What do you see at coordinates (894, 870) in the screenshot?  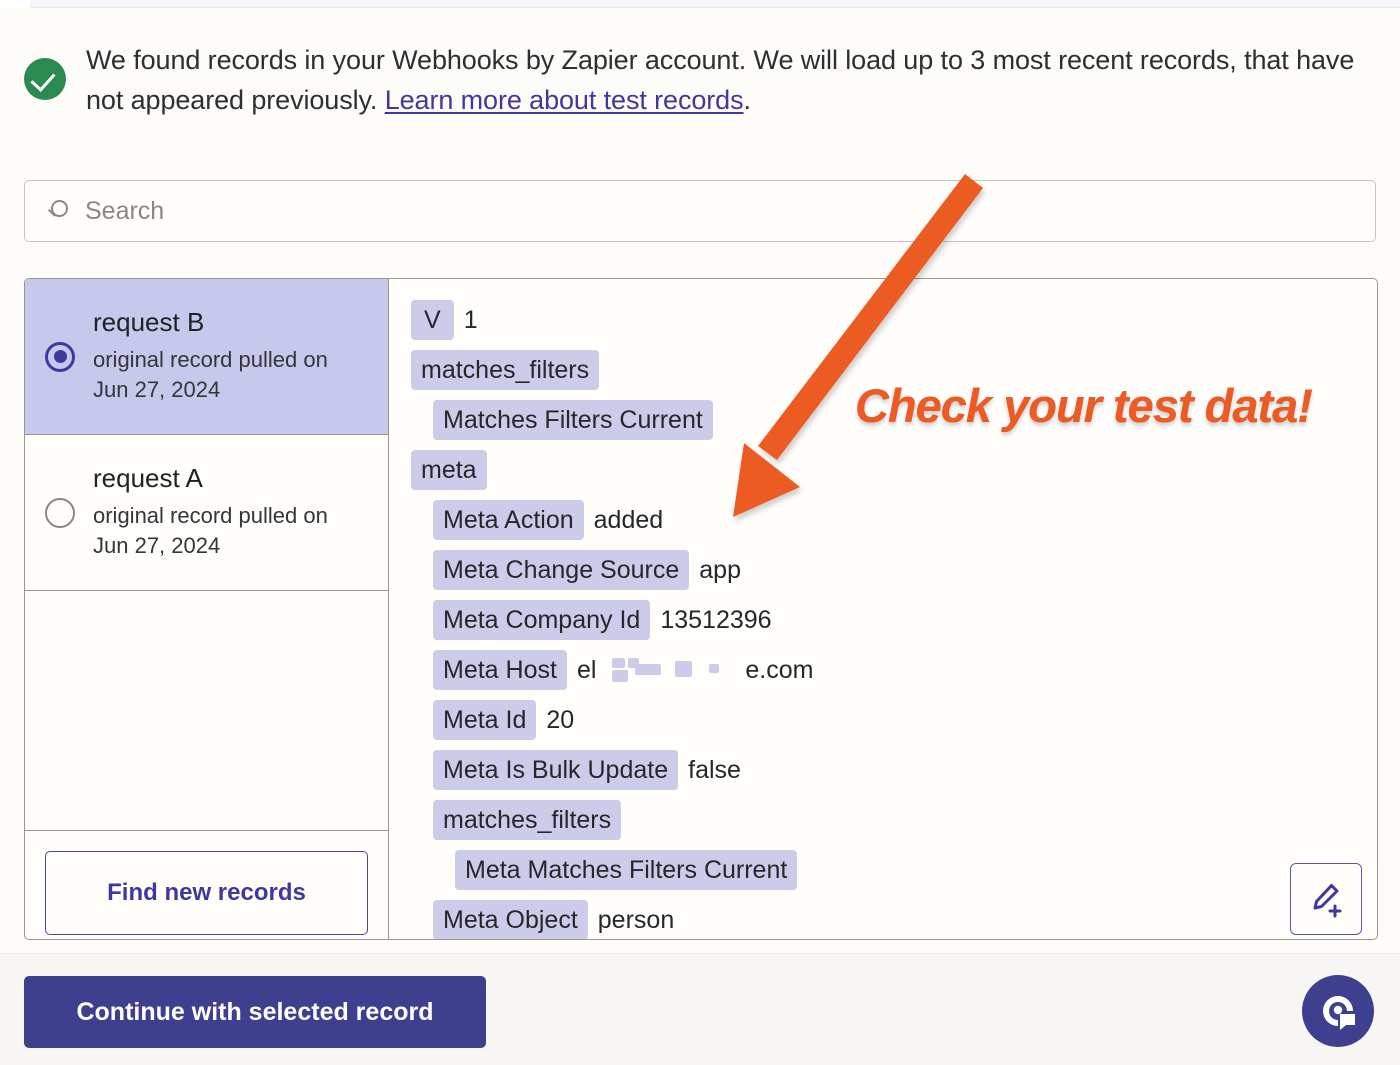 I see `record-field-row: Meta Matches Filters Current` at bounding box center [894, 870].